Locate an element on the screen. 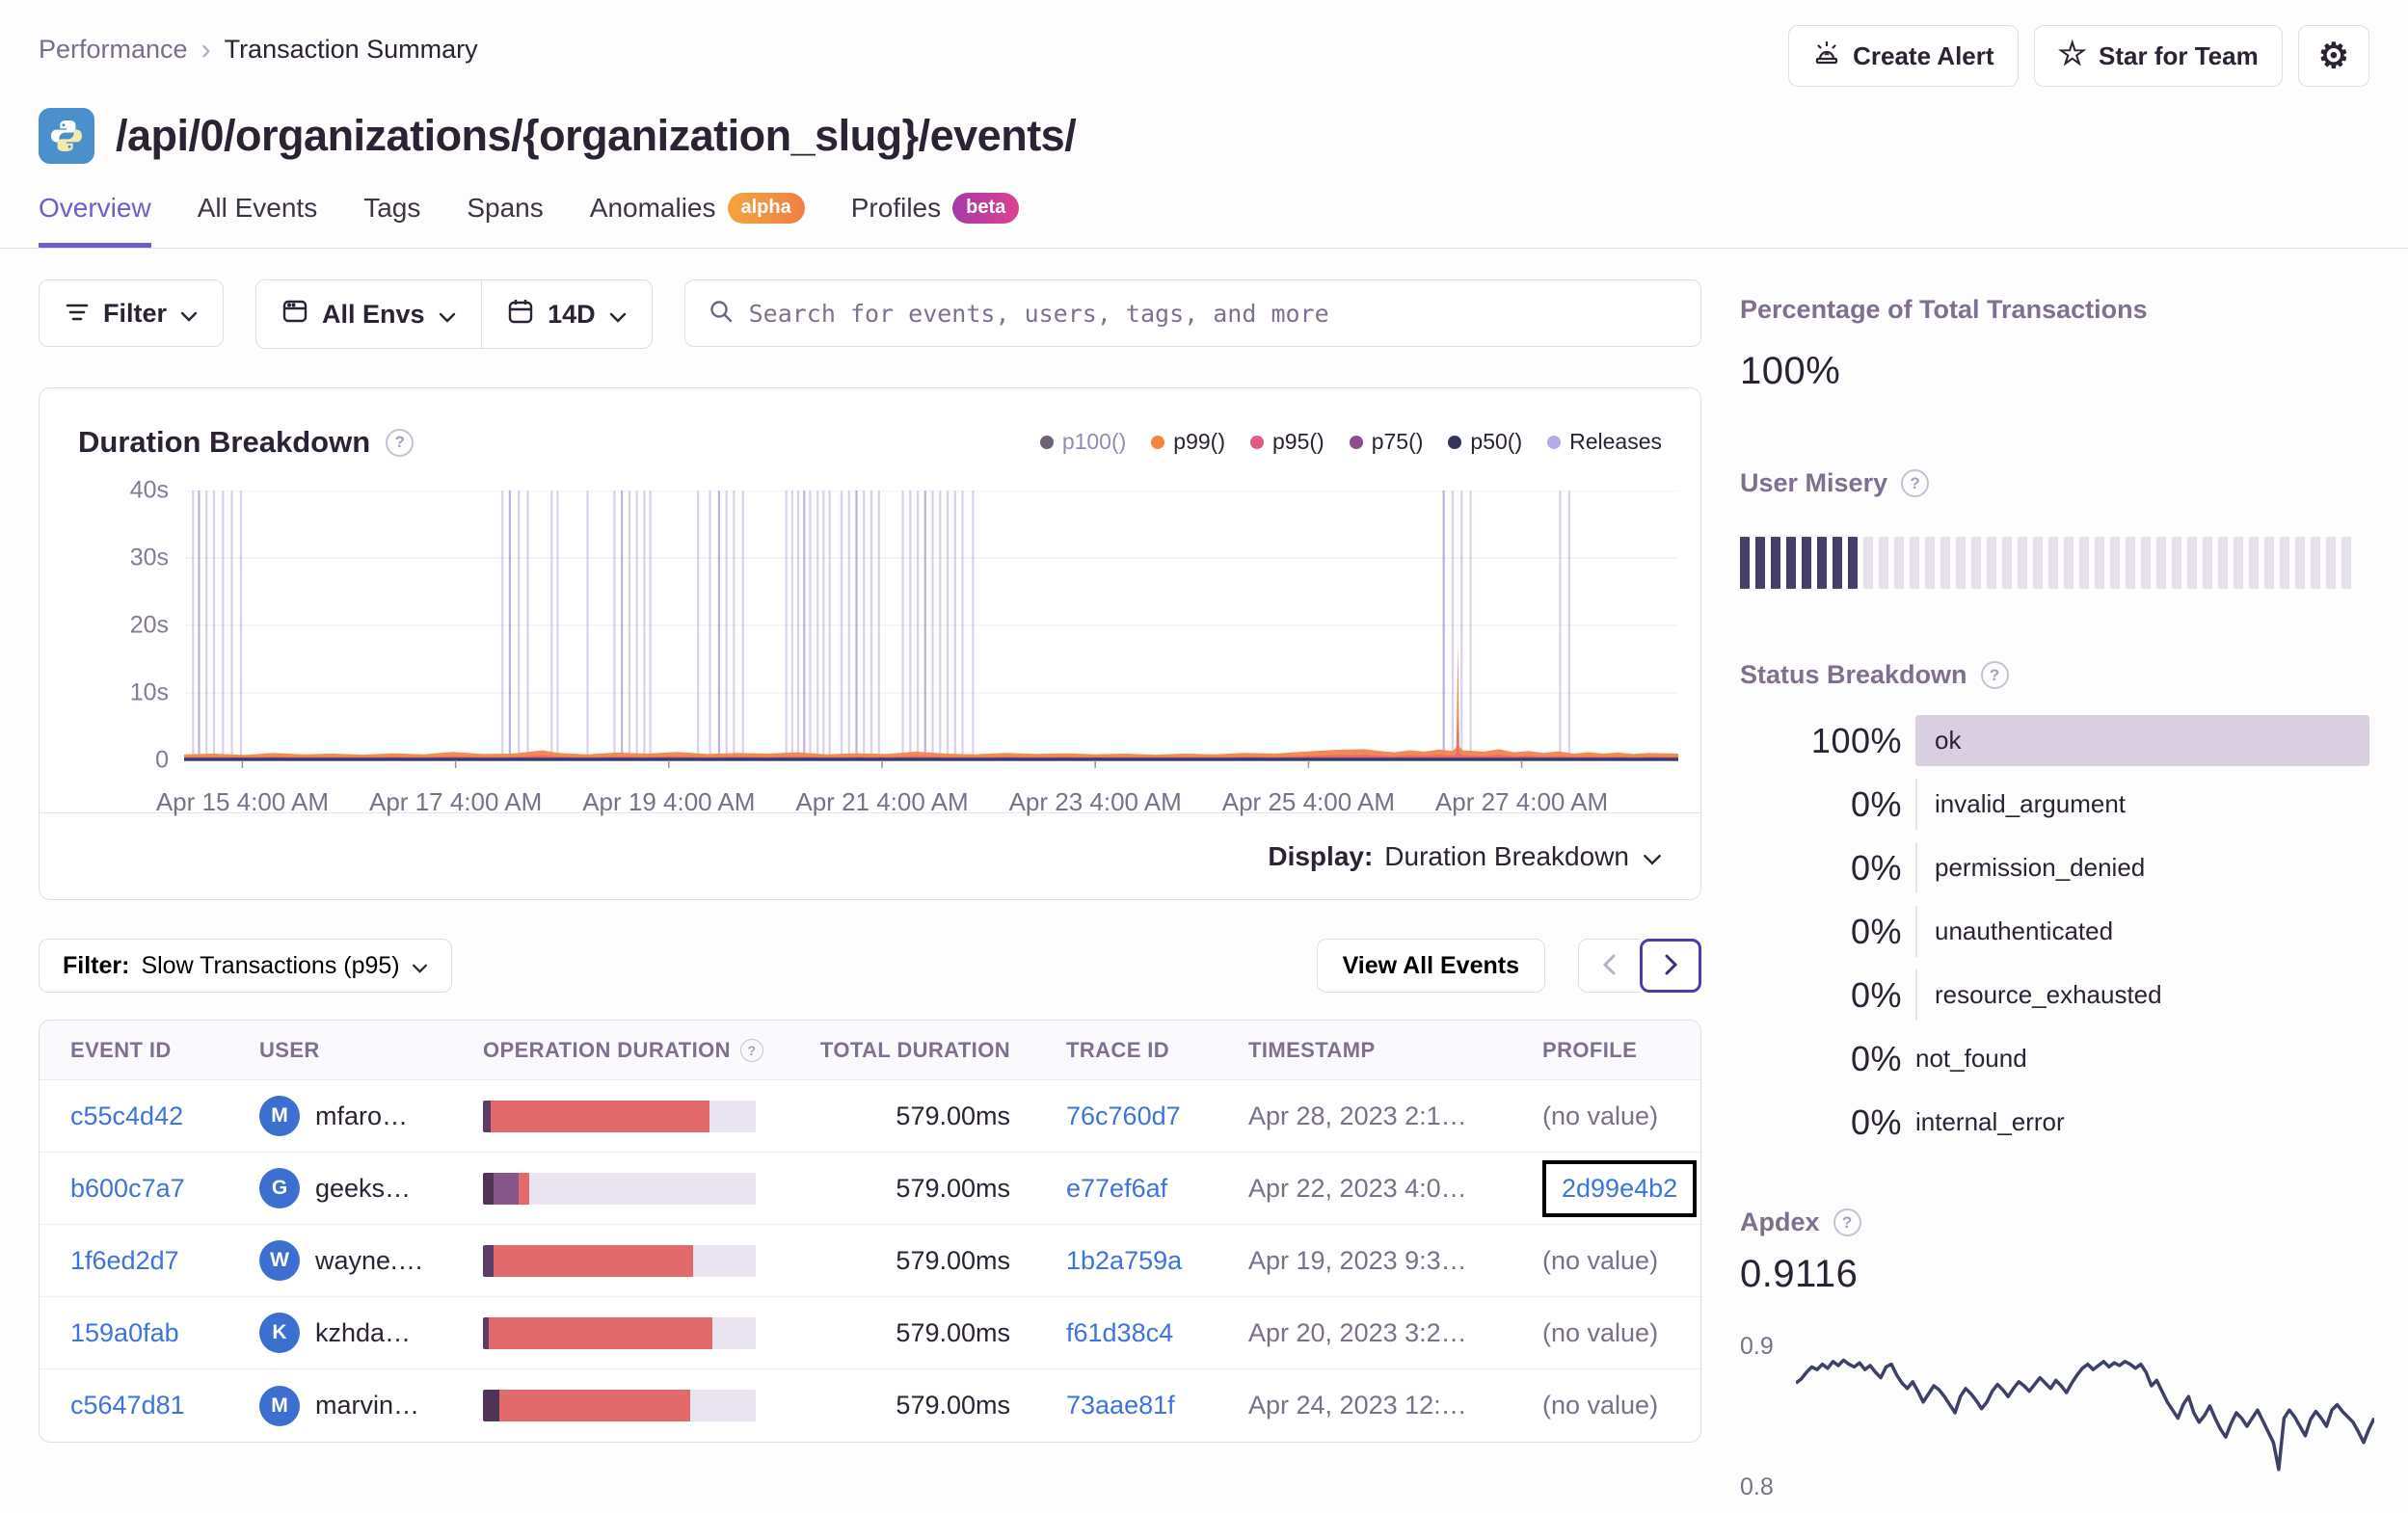  status-percent: 0% is located at coordinates (1876, 1122).